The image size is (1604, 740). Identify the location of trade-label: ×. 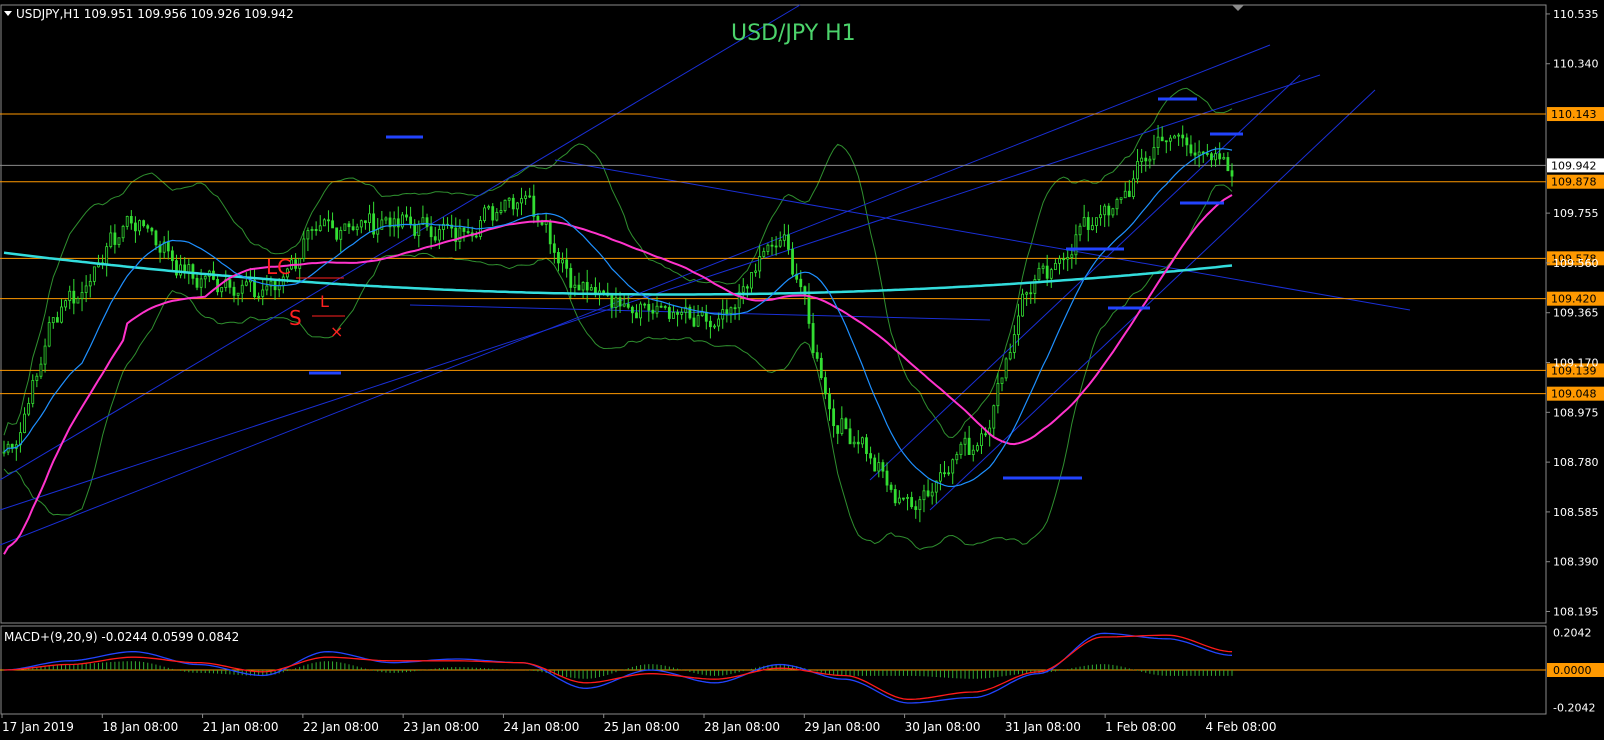
(336, 331).